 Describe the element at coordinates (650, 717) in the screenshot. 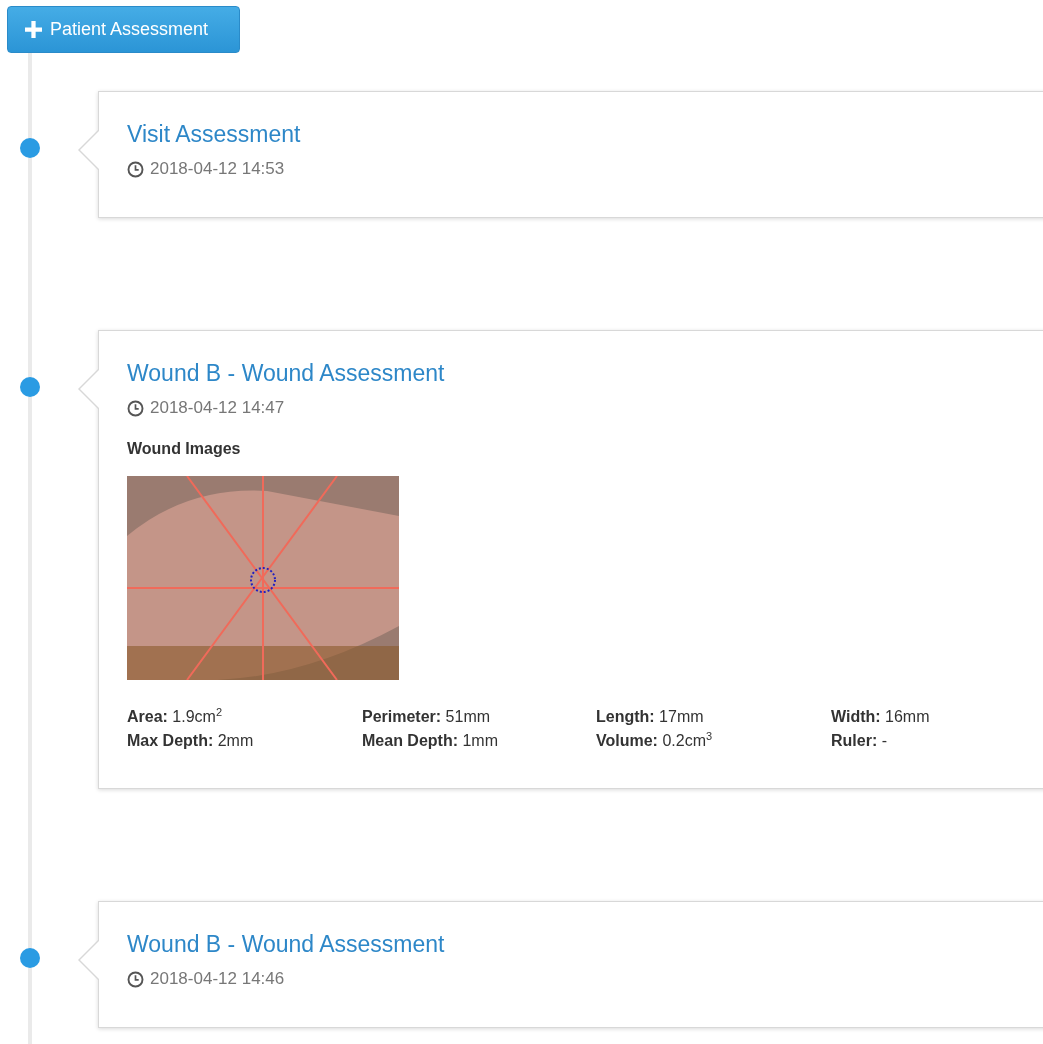

I see `measurement: Length: 17mm` at that location.